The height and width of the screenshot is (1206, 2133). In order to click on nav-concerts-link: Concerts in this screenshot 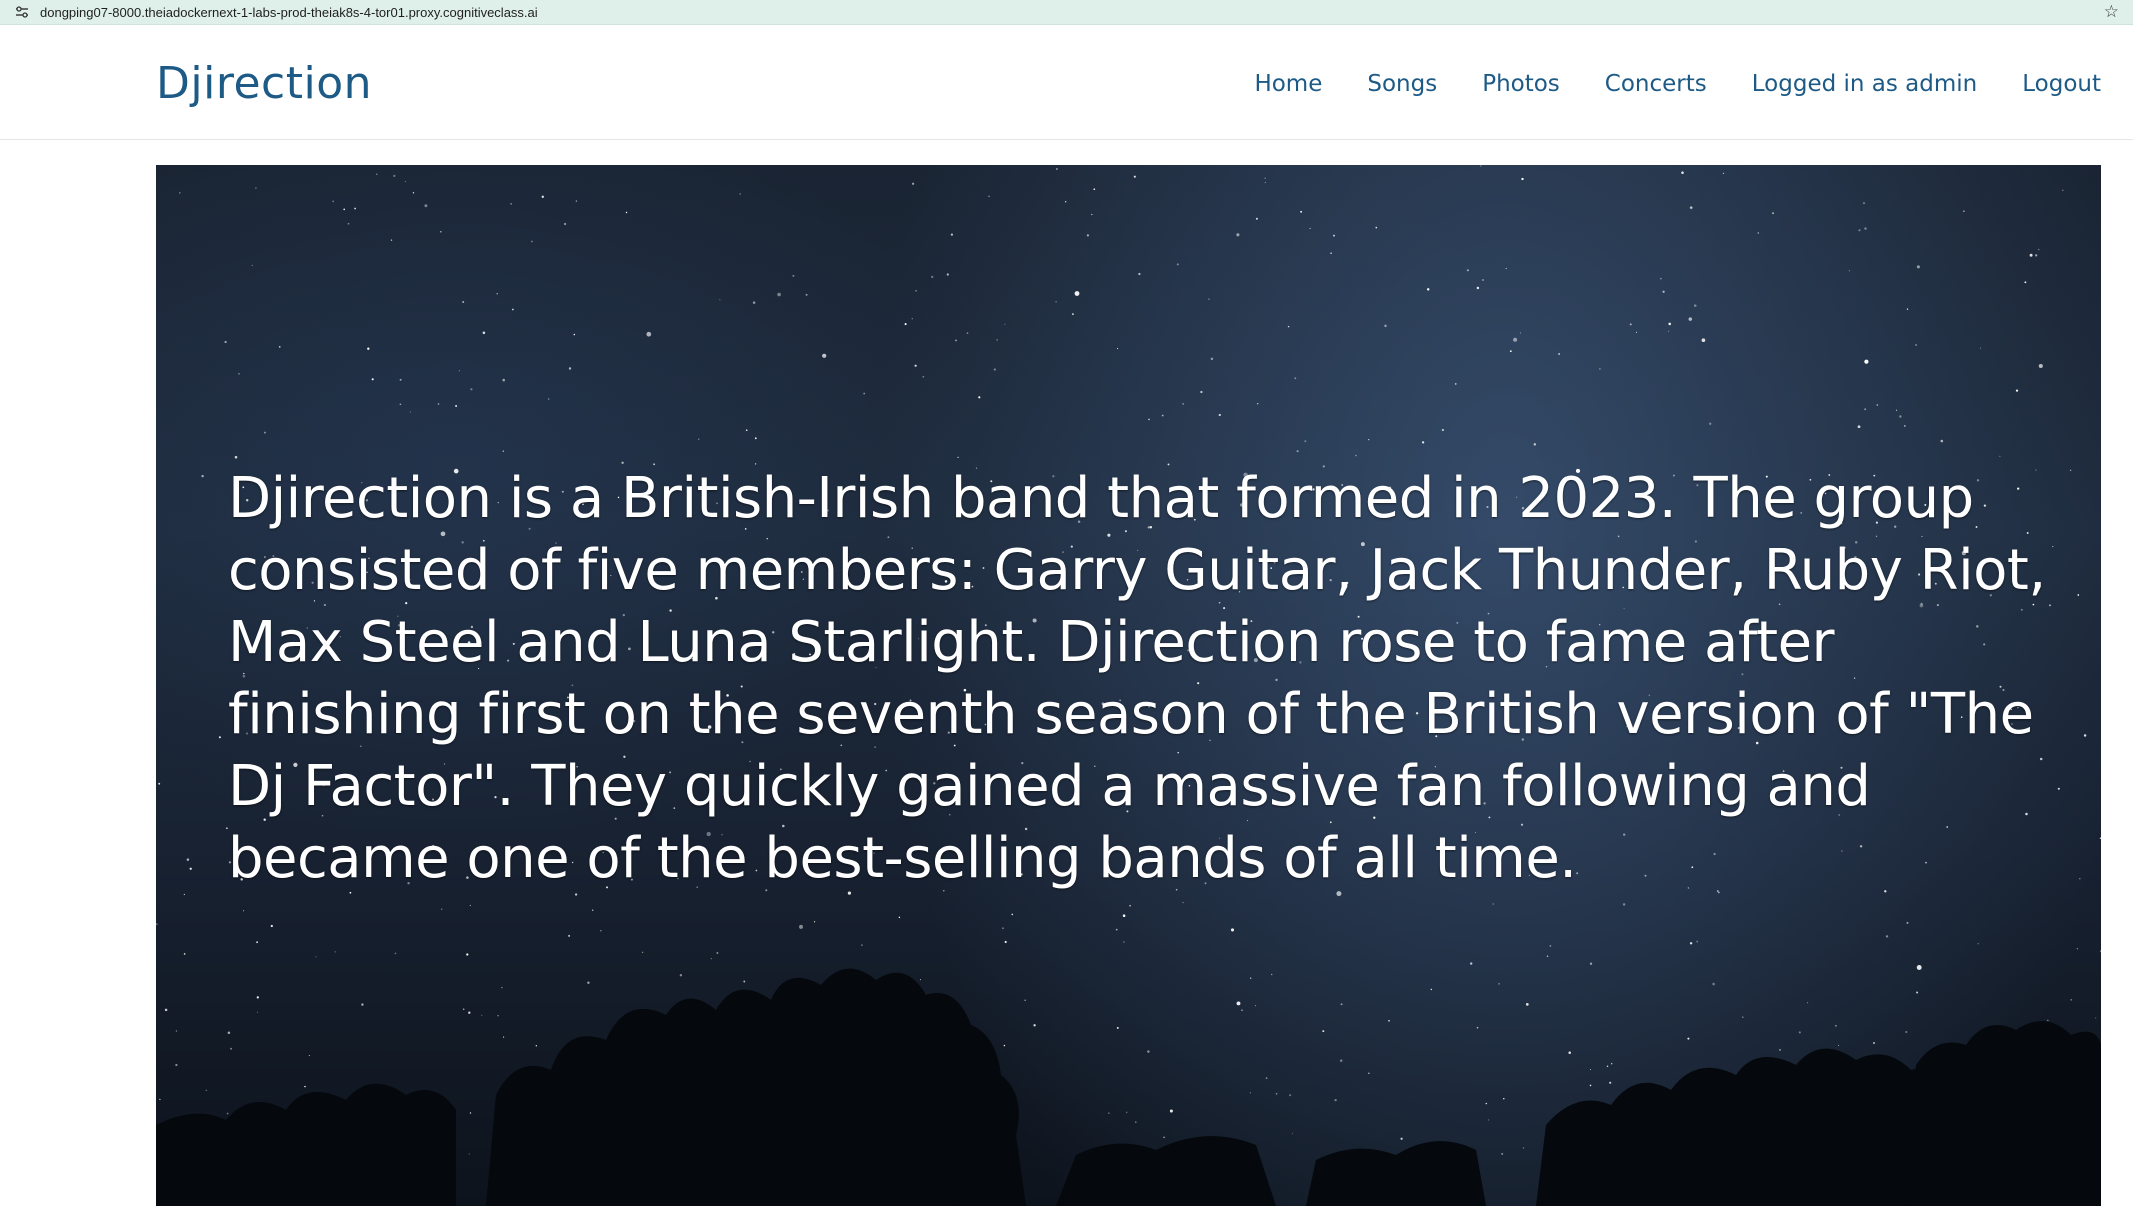, I will do `click(1656, 84)`.